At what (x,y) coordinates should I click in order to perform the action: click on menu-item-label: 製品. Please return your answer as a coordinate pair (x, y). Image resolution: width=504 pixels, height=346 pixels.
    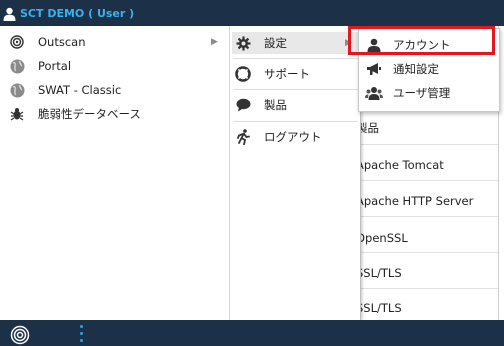
    Looking at the image, I should click on (275, 105).